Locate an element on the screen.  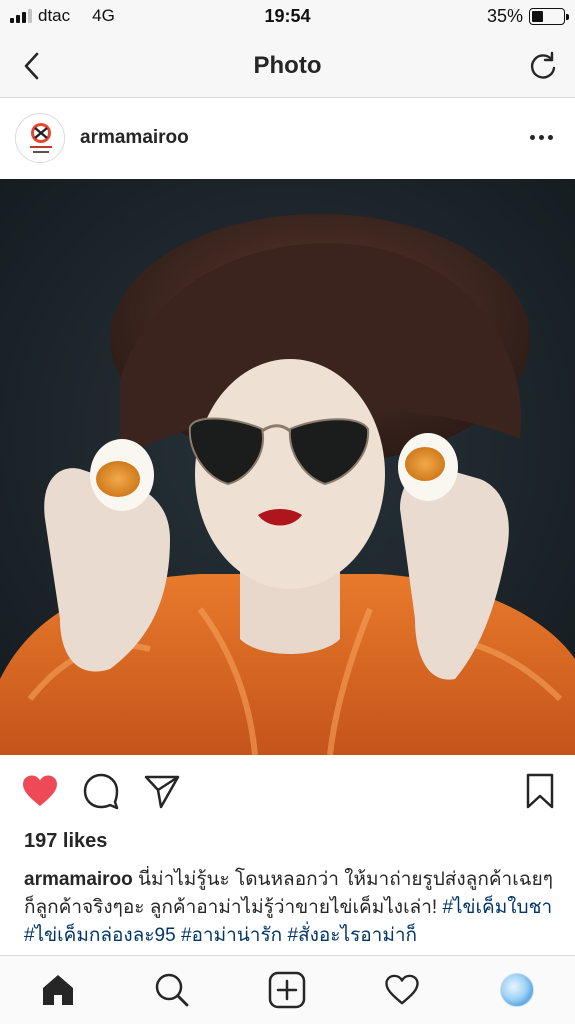
comment-button is located at coordinates (101, 791).